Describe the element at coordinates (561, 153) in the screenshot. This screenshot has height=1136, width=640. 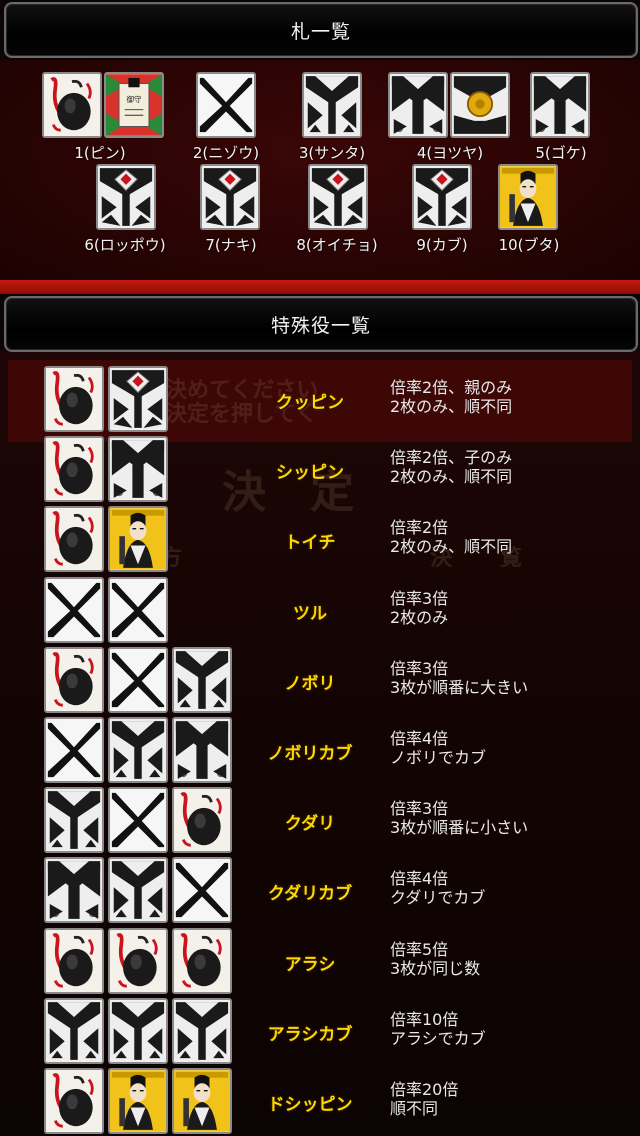
I see `card-number-label-5: 5(ゴケ)` at that location.